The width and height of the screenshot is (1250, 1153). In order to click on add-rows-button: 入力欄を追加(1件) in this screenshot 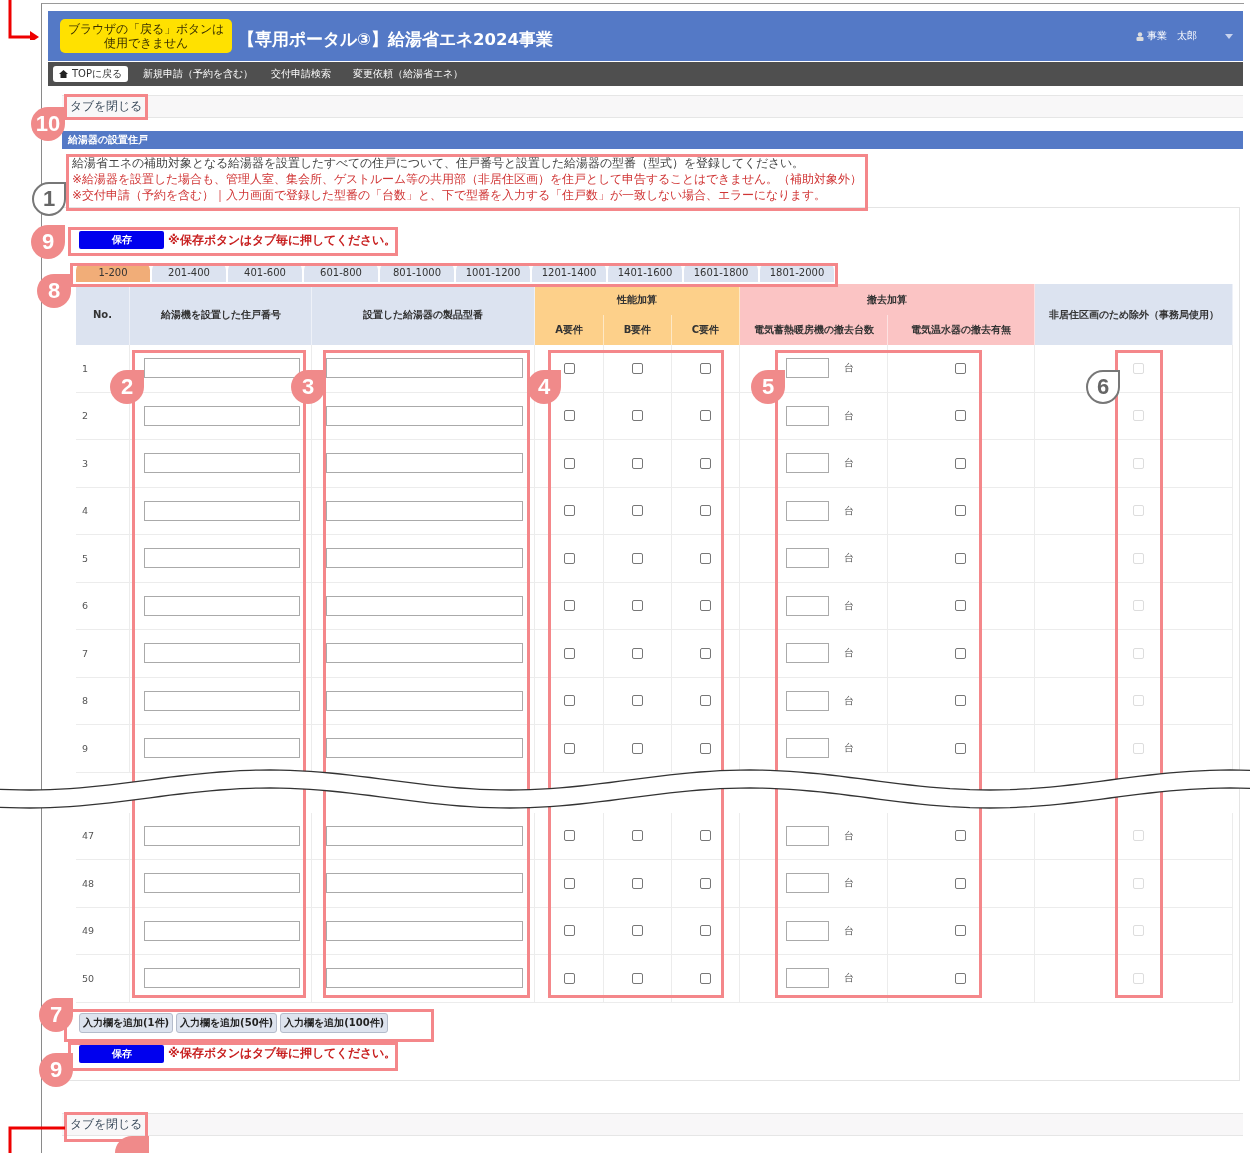, I will do `click(126, 1022)`.